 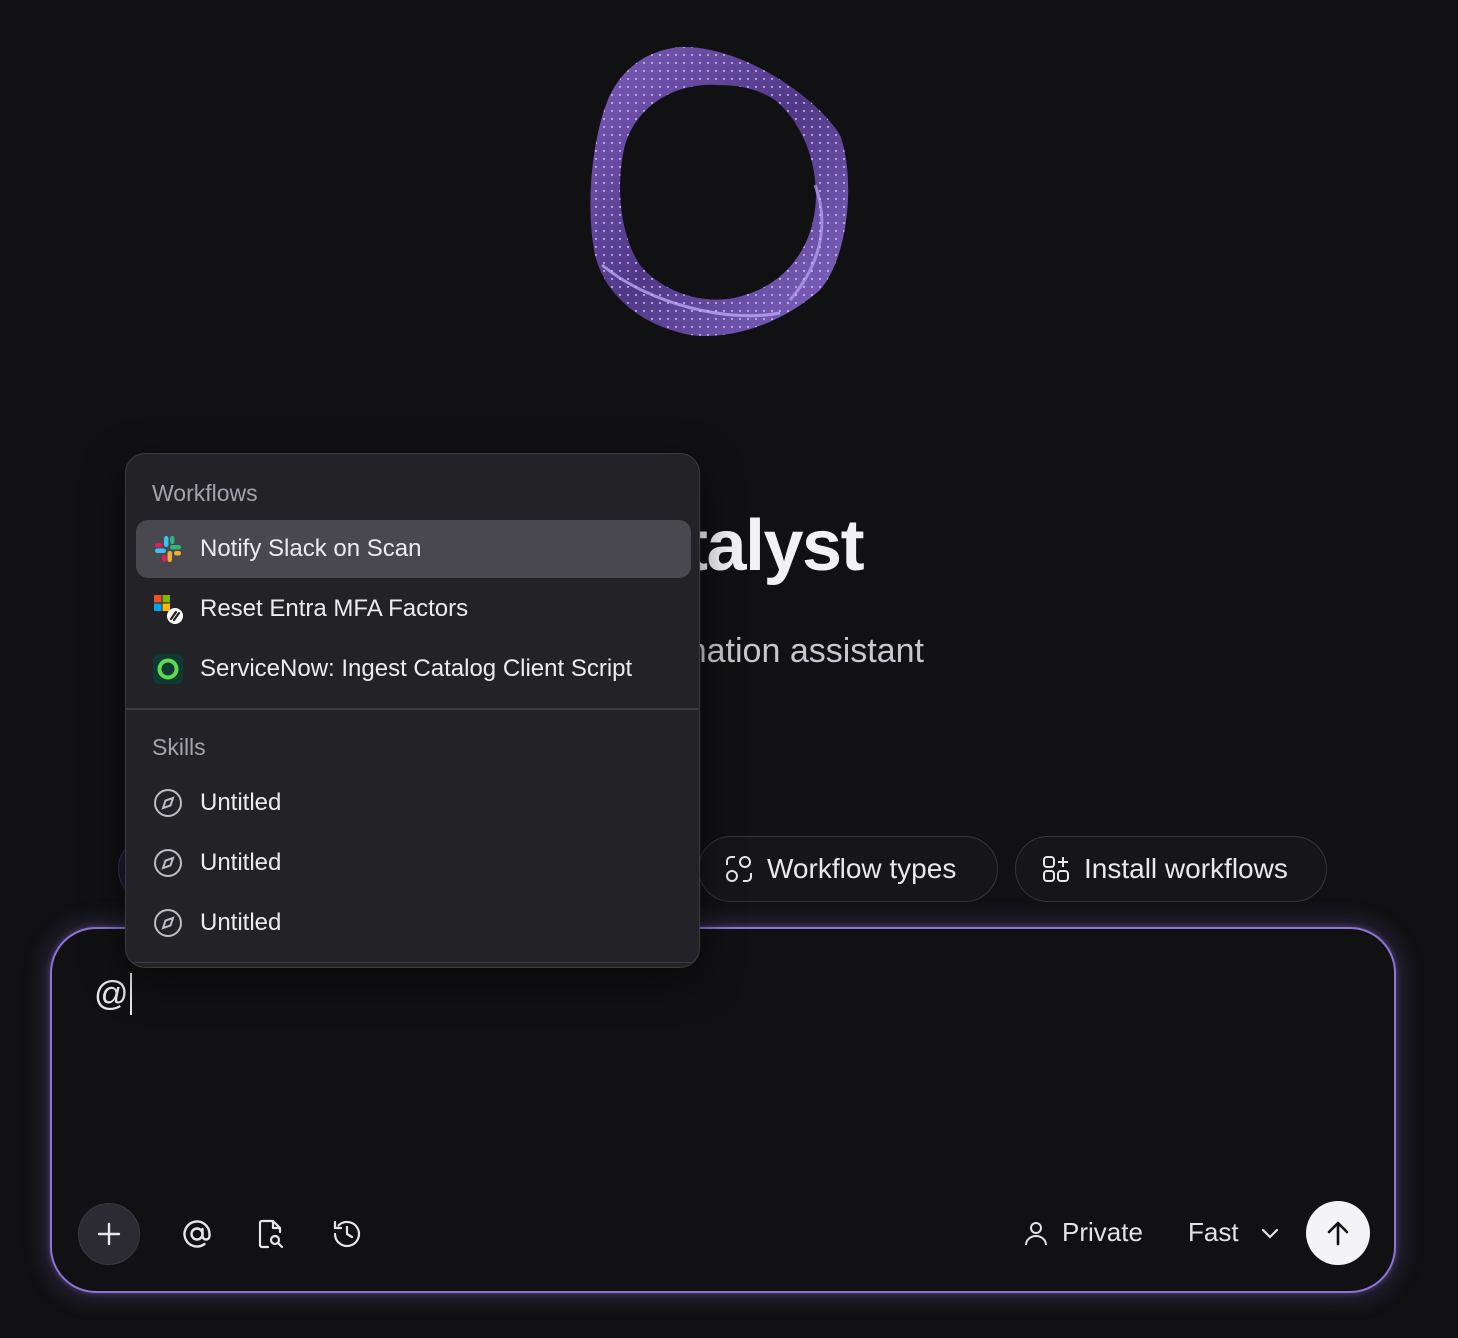 I want to click on history-icon, so click(x=347, y=1234).